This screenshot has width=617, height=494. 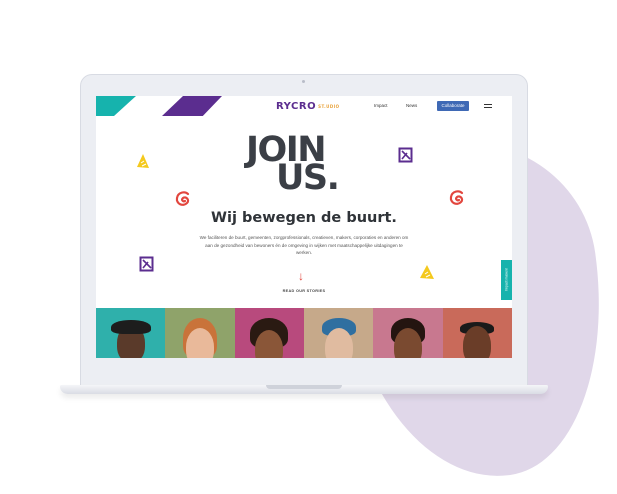 I want to click on nav-news: News, so click(x=411, y=105).